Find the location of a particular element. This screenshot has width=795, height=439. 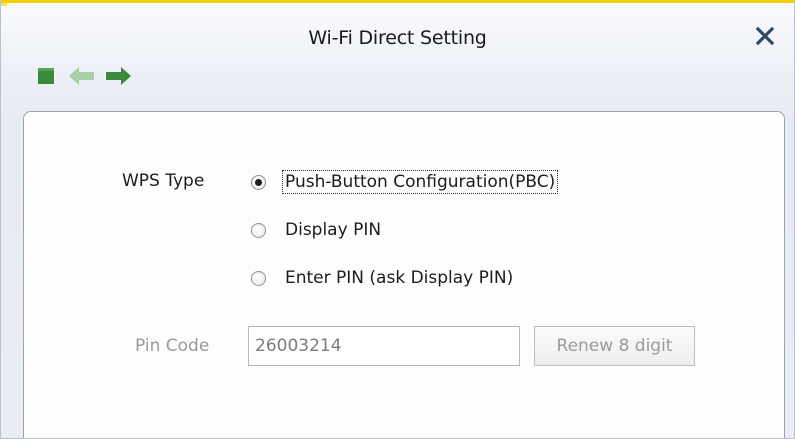

radio-option-display-pin: Display PIN is located at coordinates (317, 230).